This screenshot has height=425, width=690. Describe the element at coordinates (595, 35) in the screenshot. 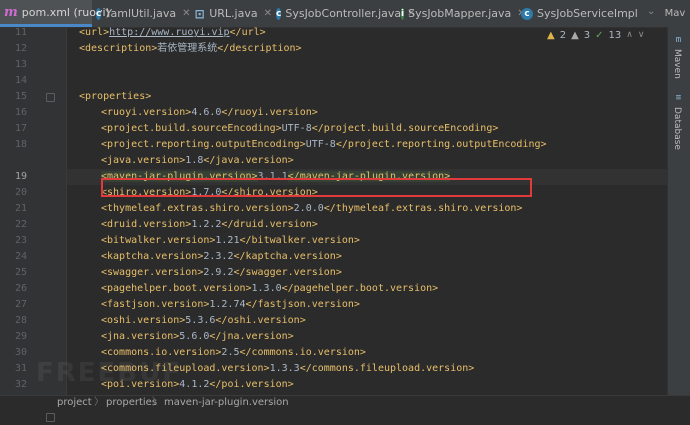

I see `inspection-widget: ▲ 2 ▲ 3 ✓ 13 ∧ ∨` at that location.